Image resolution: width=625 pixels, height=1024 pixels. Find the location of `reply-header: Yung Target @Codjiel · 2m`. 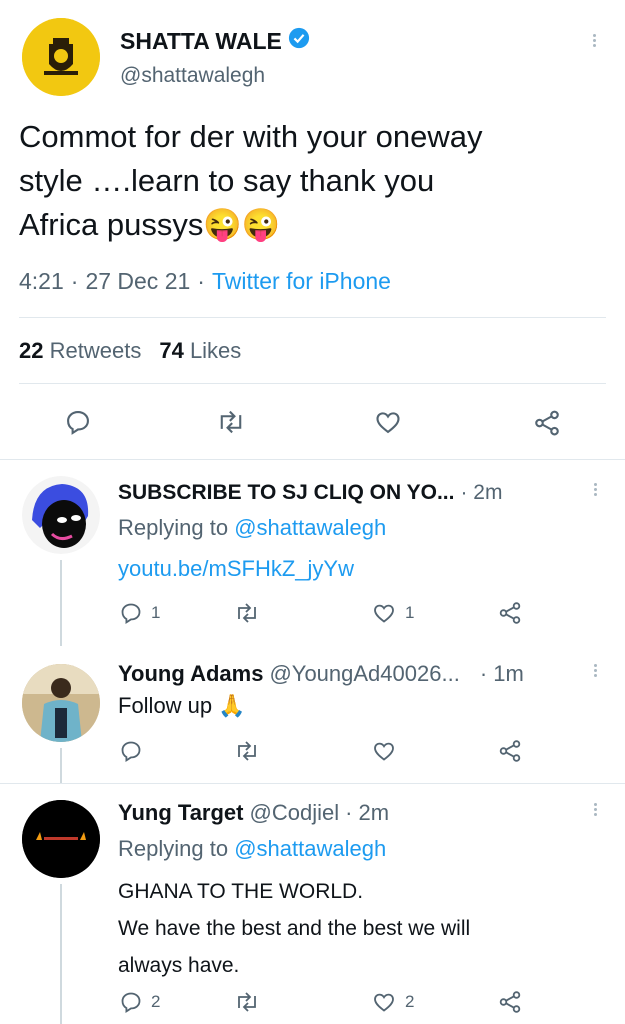

reply-header: Yung Target @Codjiel · 2m is located at coordinates (253, 813).